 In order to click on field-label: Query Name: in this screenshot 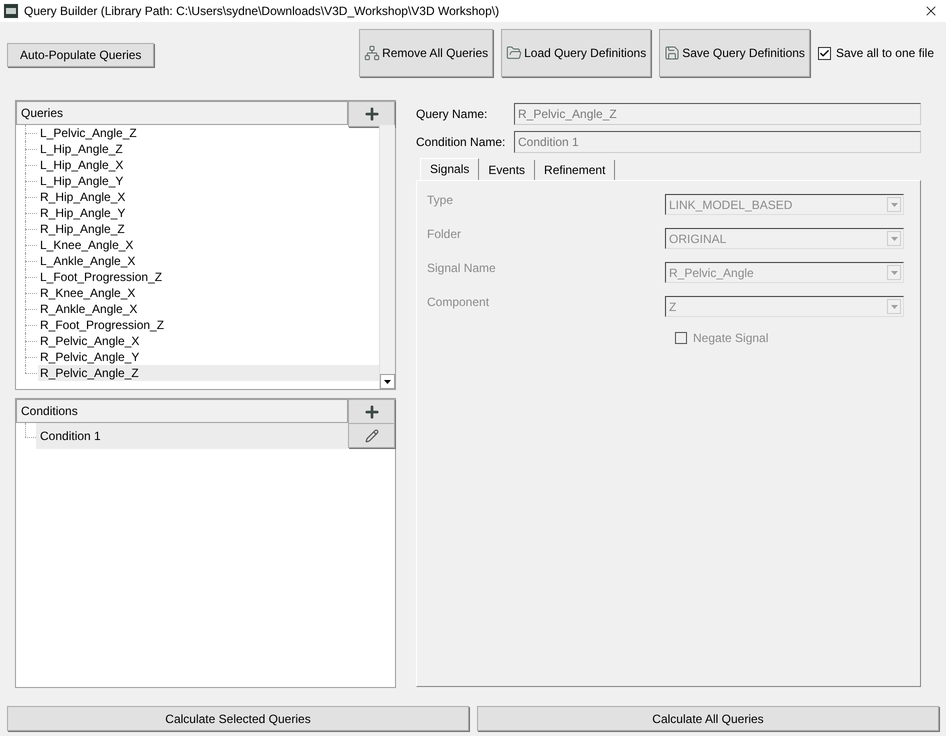, I will do `click(452, 114)`.